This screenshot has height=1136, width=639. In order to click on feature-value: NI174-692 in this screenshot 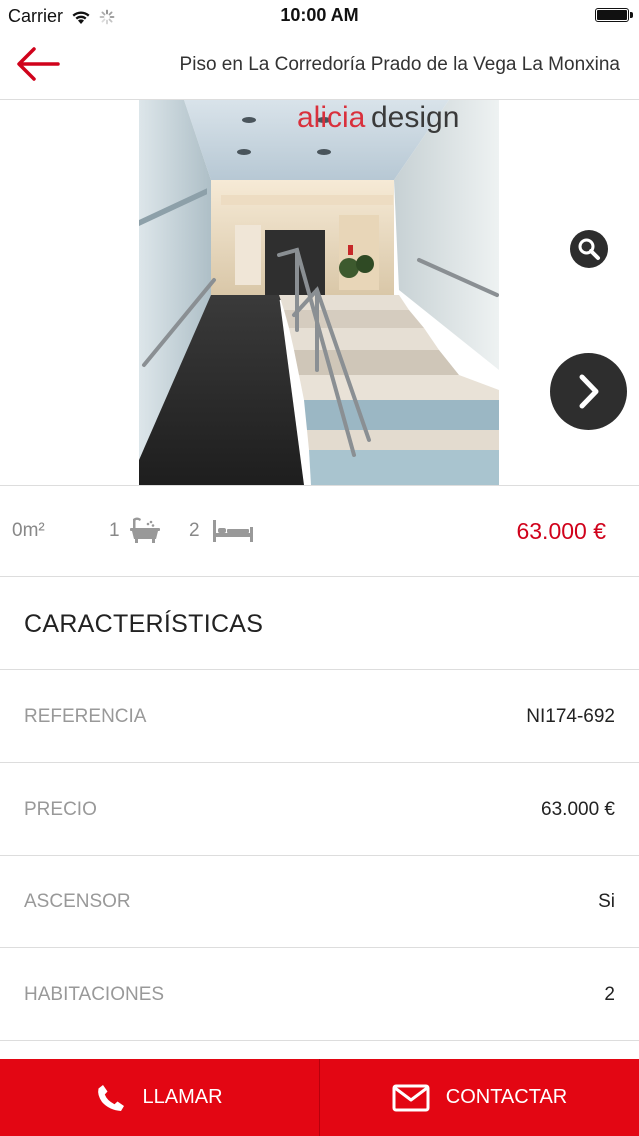, I will do `click(570, 716)`.